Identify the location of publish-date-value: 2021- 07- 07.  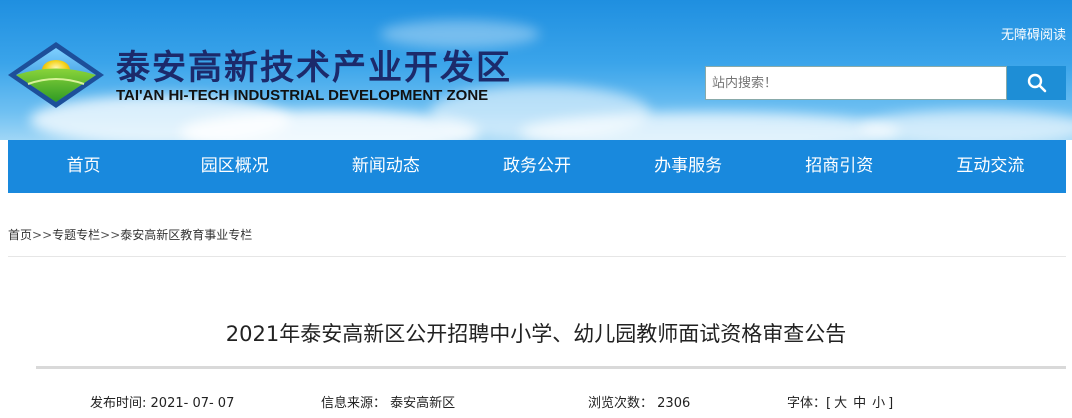
(192, 403).